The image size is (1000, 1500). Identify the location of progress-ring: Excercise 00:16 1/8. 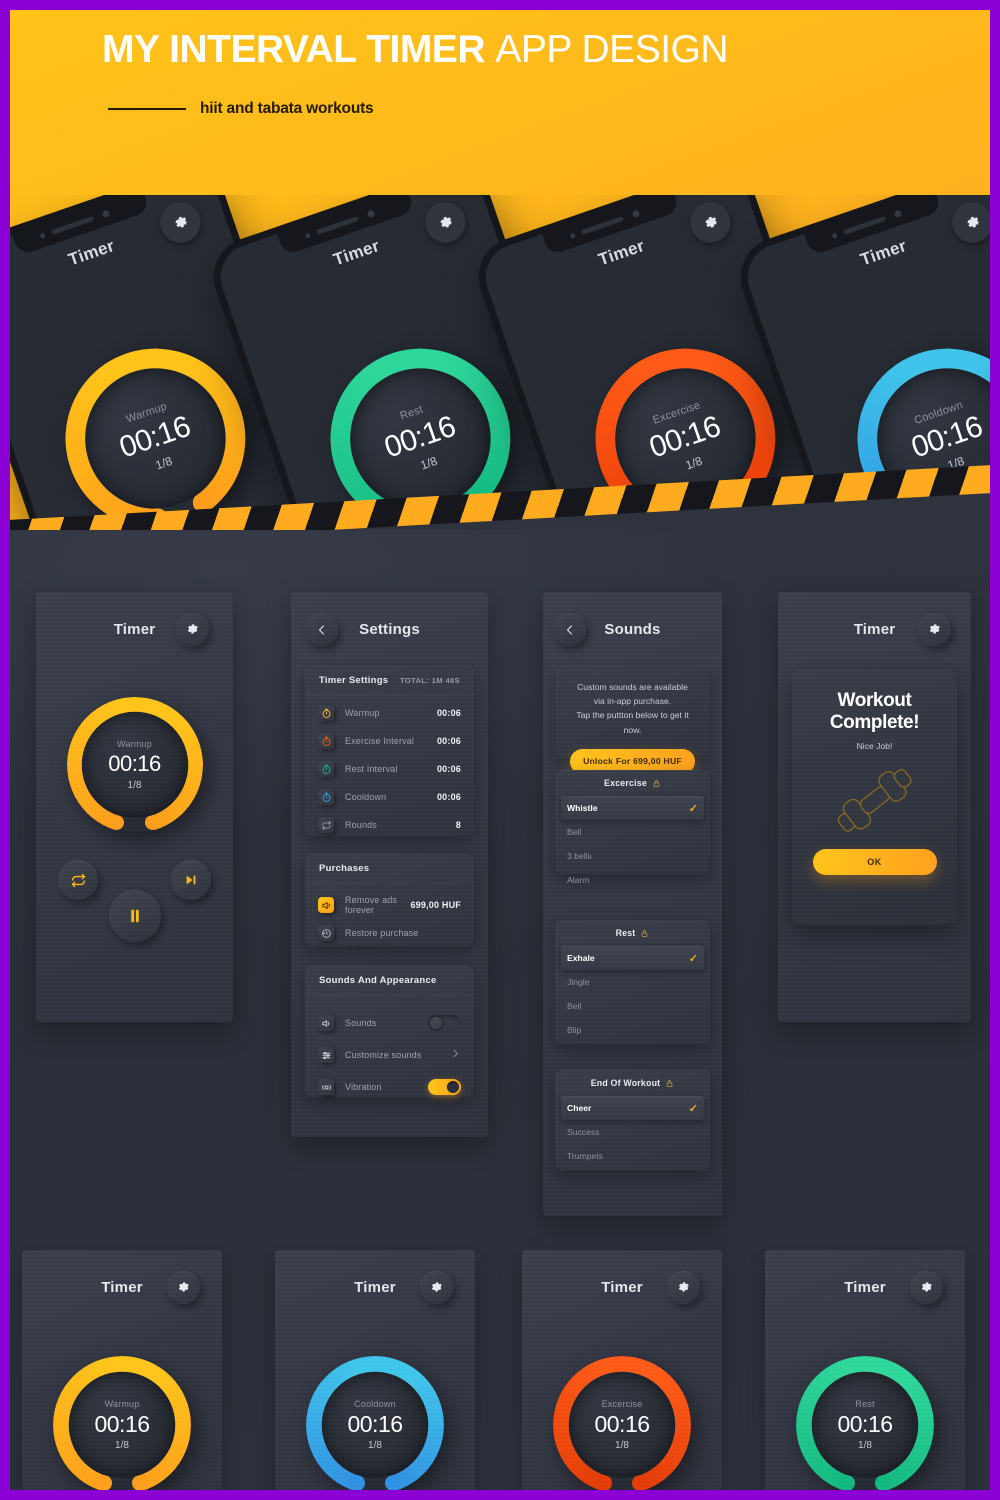
(622, 1423).